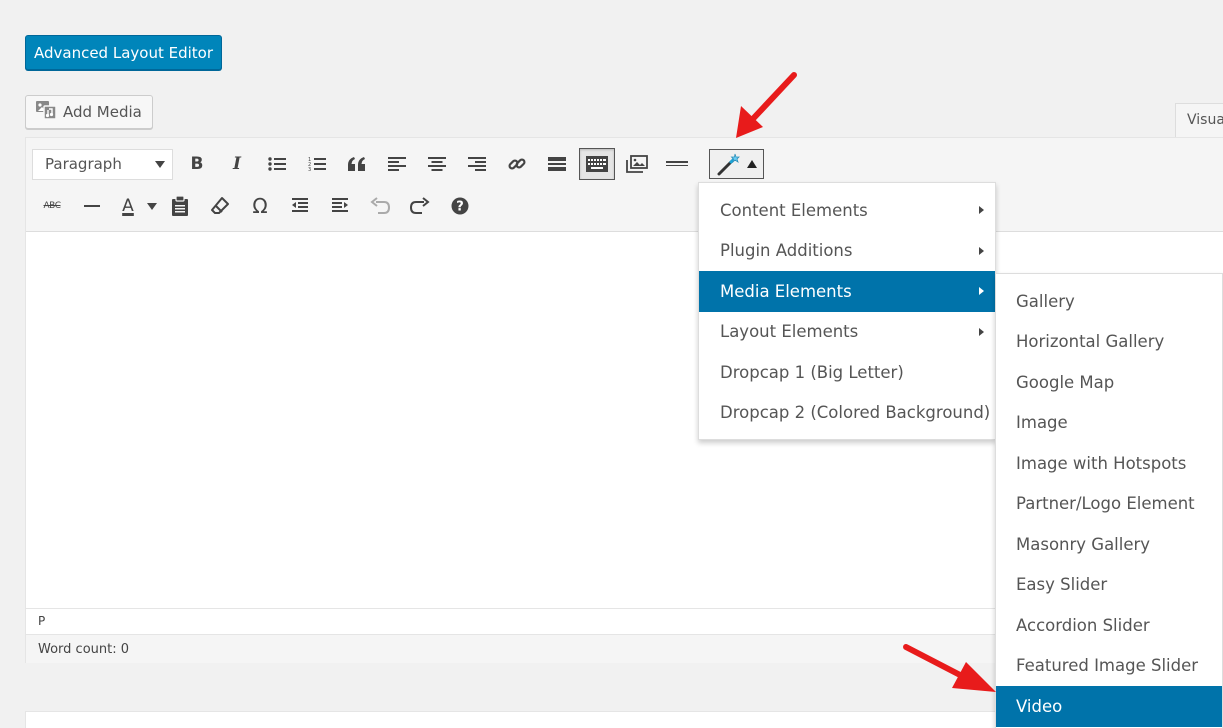 The image size is (1223, 728). I want to click on submenu-item-accordion-slider: Accordion Slider, so click(1109, 625).